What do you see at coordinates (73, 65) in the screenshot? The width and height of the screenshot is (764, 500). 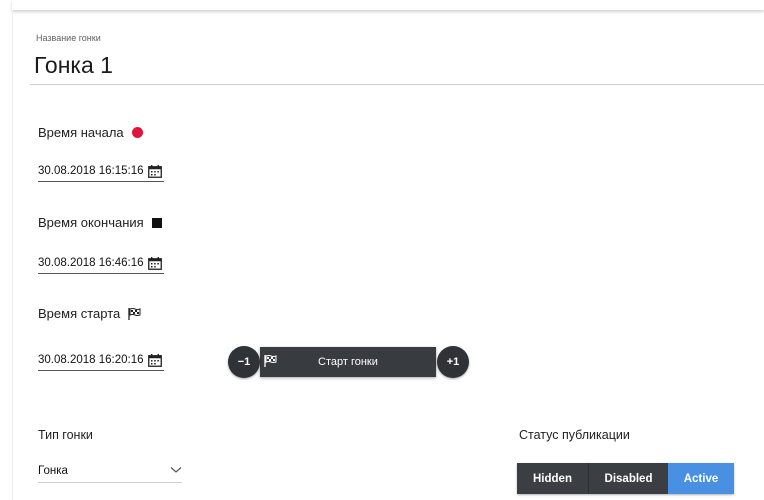 I see `race-name-input: Гонка 1` at bounding box center [73, 65].